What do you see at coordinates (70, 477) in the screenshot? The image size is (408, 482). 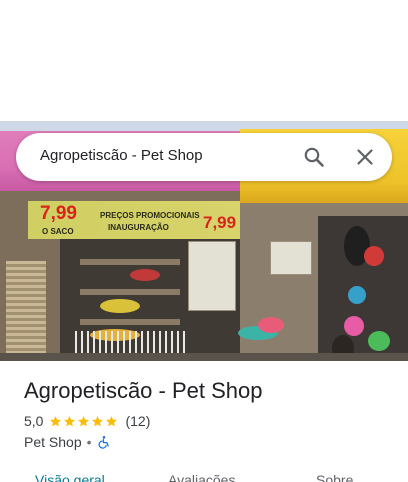 I see `tab-overview: Visão geral` at bounding box center [70, 477].